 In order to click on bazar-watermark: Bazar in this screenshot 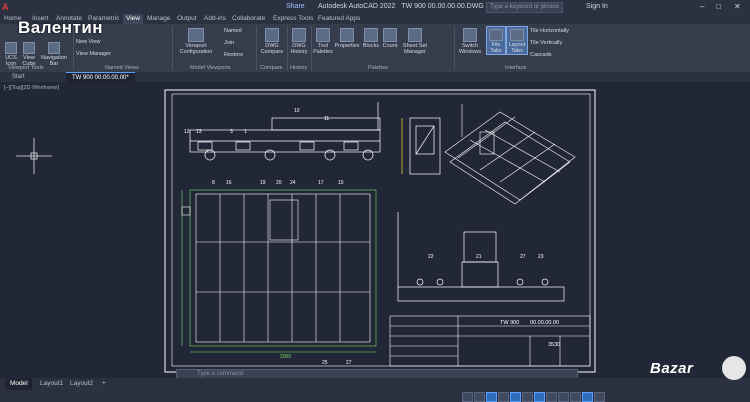, I will do `click(672, 368)`.